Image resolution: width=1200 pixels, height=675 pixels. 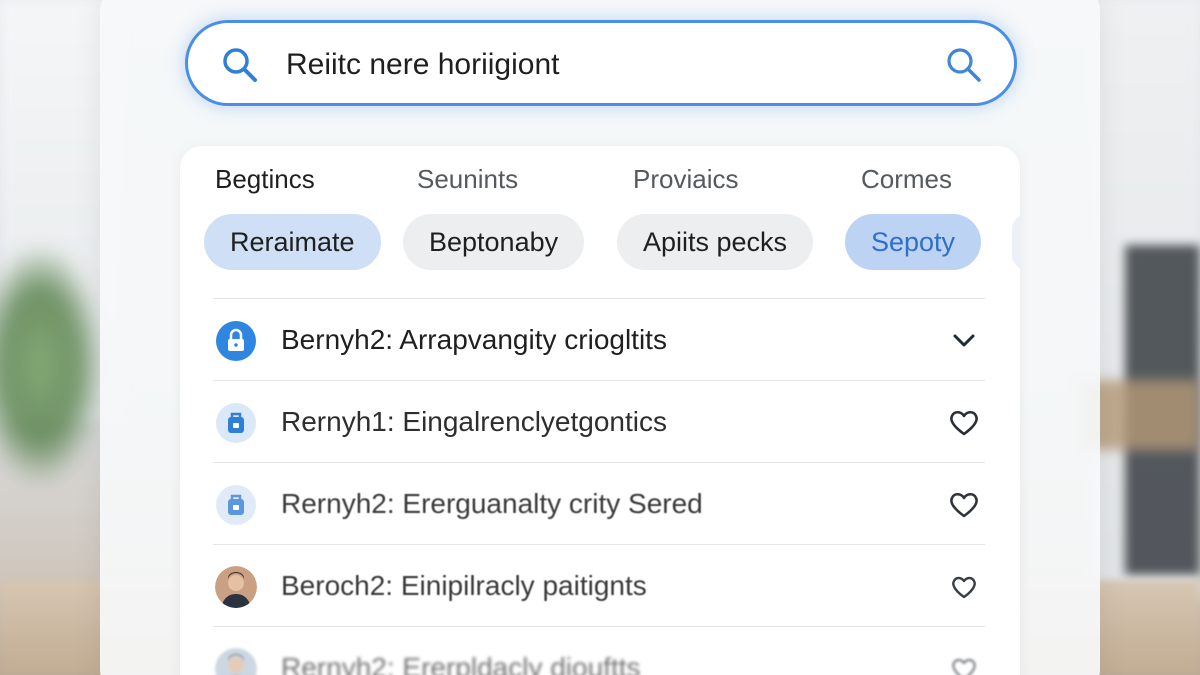 I want to click on result-label: Rernyh2: Ererguanalty crity Sered, so click(x=492, y=503).